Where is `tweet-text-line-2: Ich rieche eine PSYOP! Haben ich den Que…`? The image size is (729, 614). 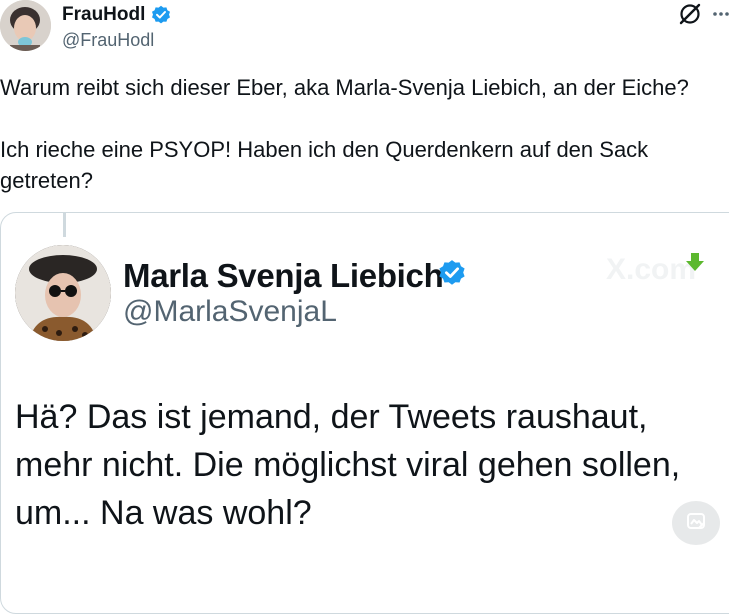
tweet-text-line-2: Ich rieche eine PSYOP! Haben ich den Que… is located at coordinates (324, 149).